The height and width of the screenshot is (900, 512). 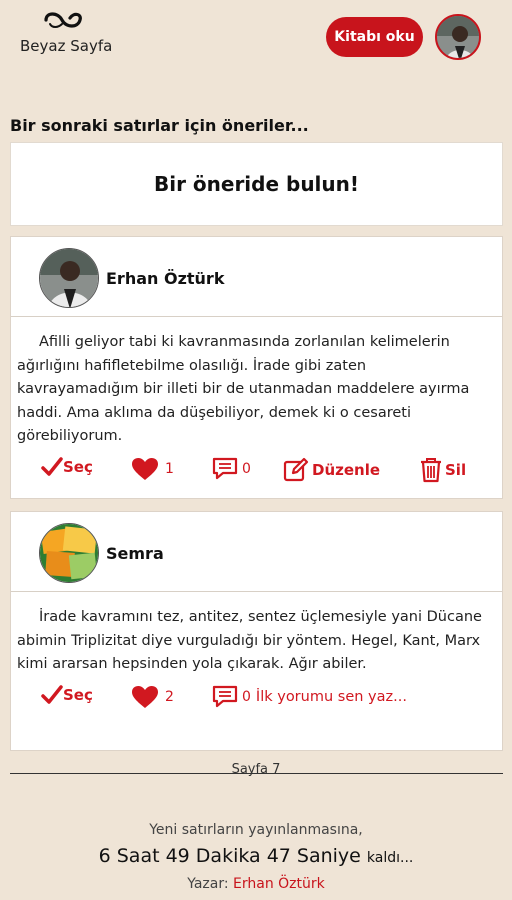 What do you see at coordinates (70, 35) in the screenshot?
I see `logo: Beyaz Sayfa` at bounding box center [70, 35].